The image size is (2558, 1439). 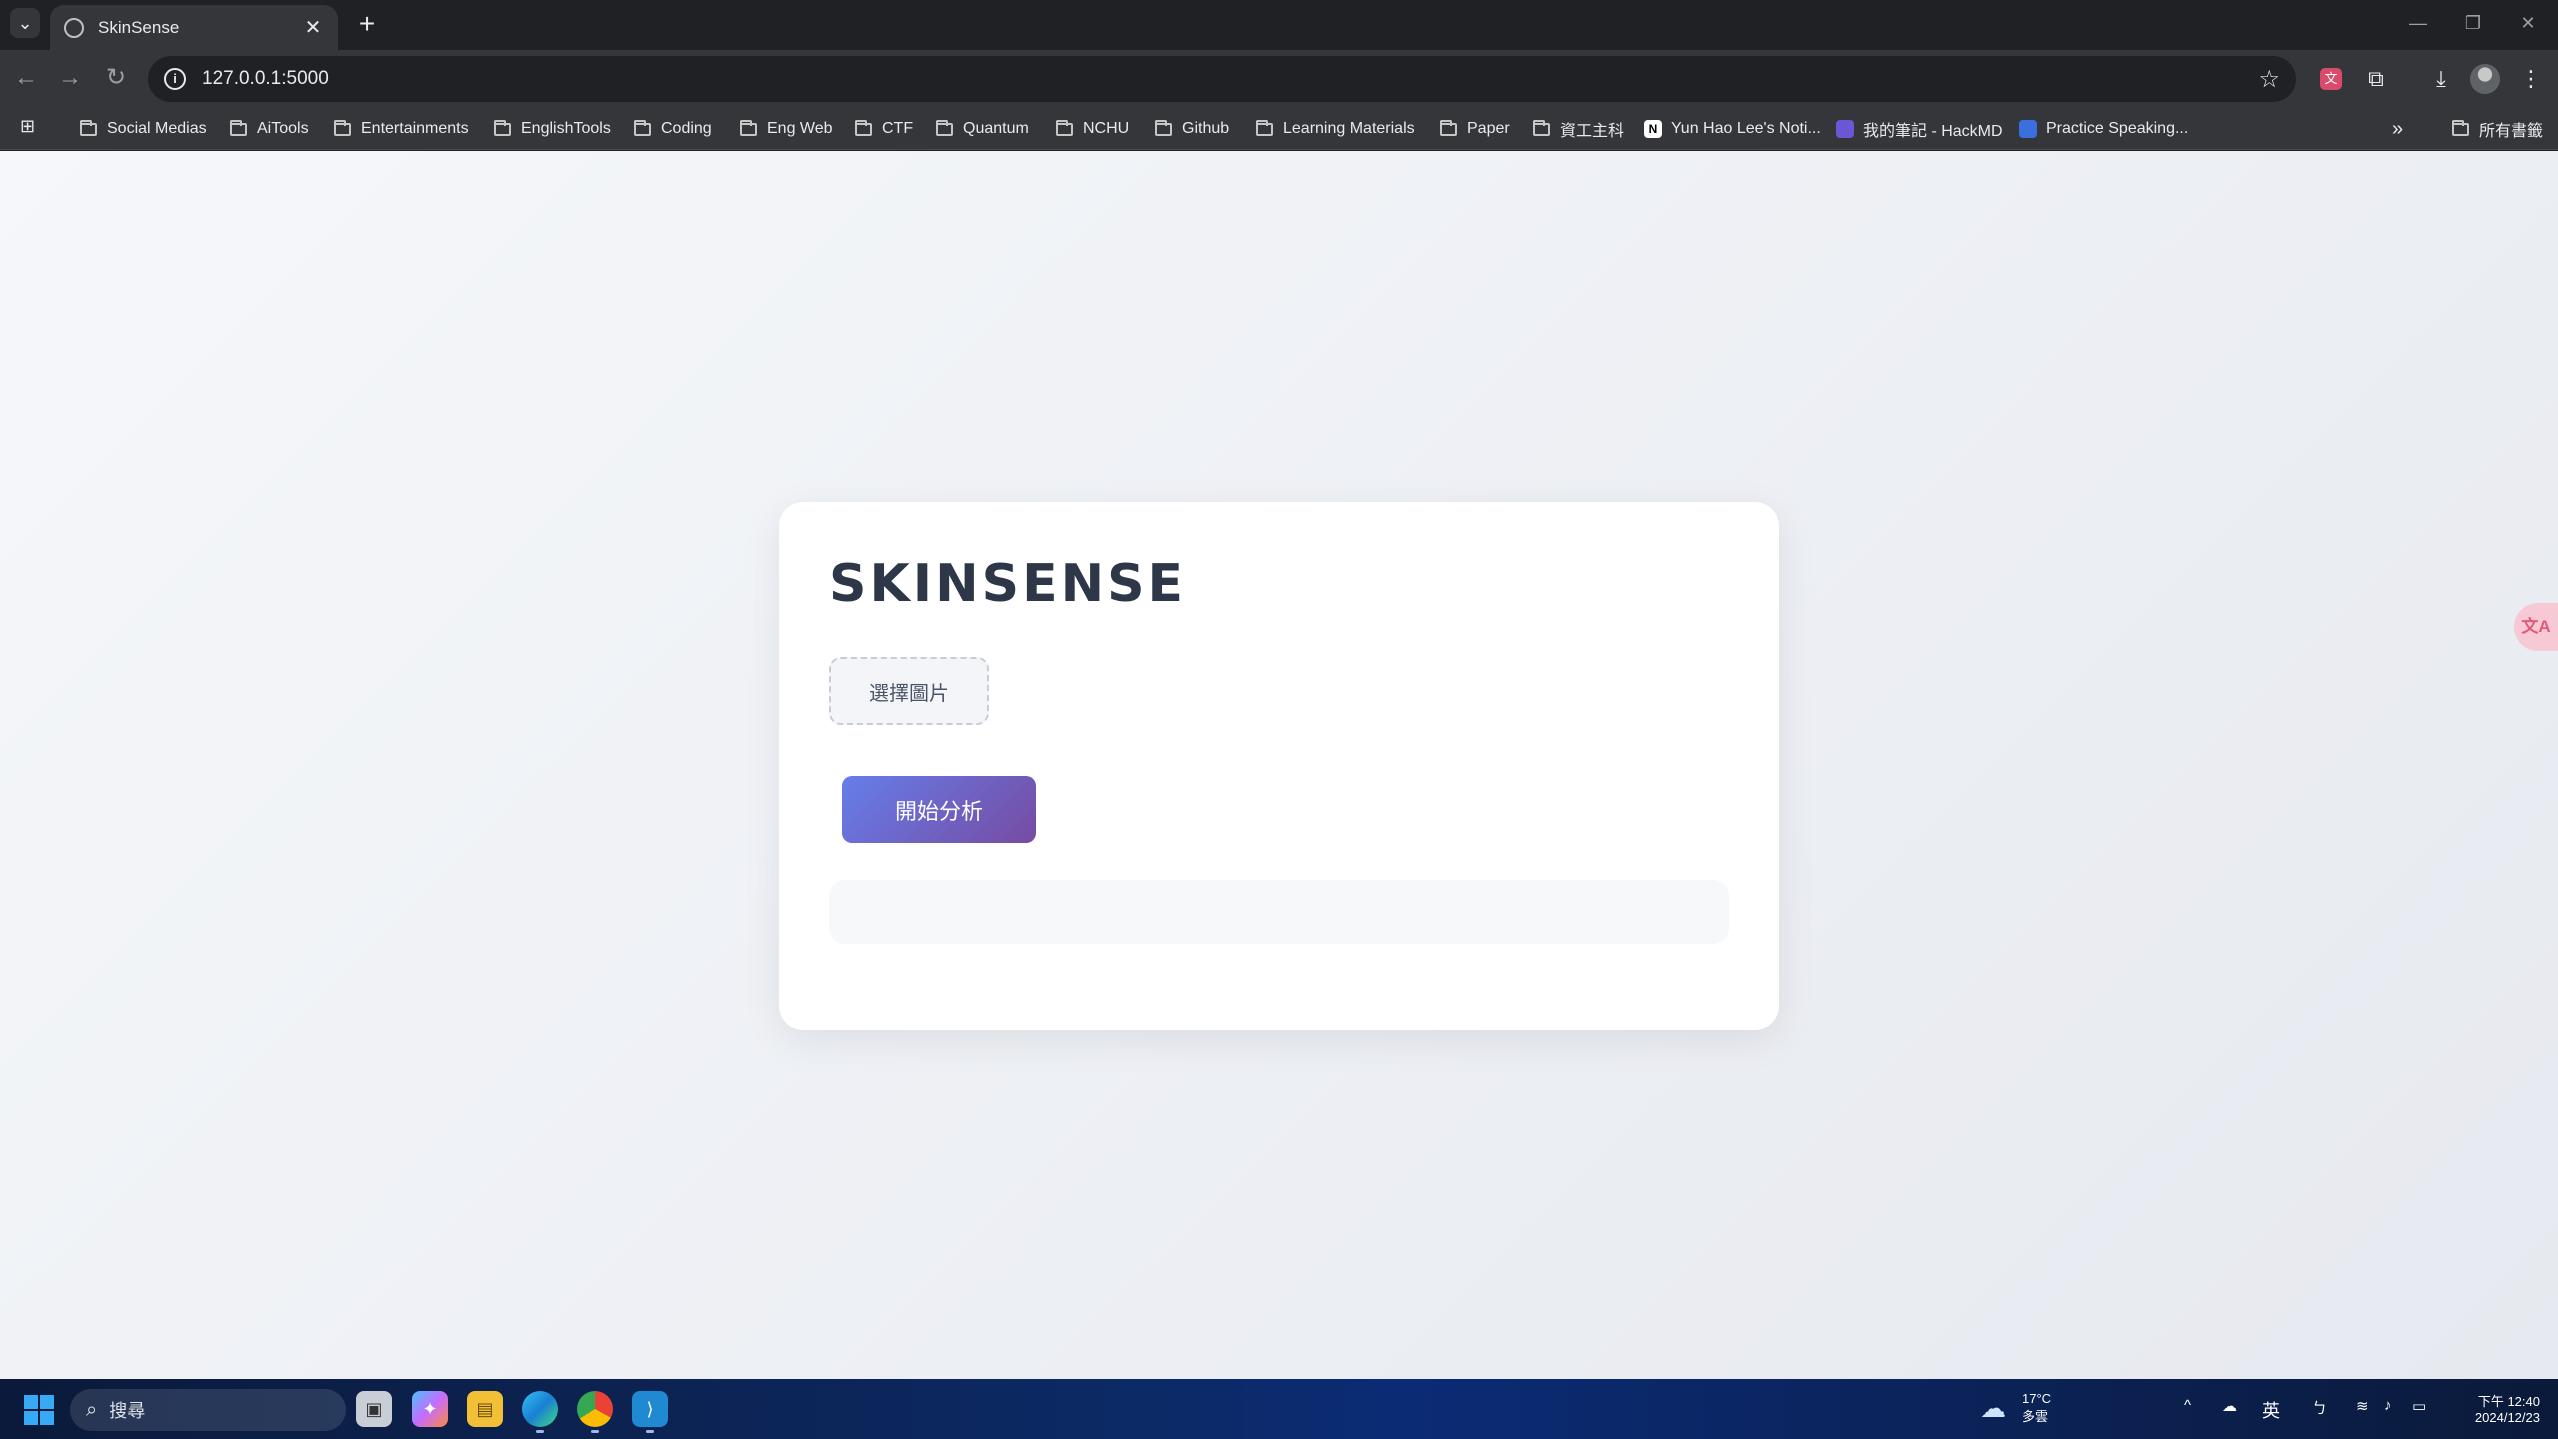 I want to click on bookmark-item: 我的筆記 - HackMD, so click(x=1919, y=129).